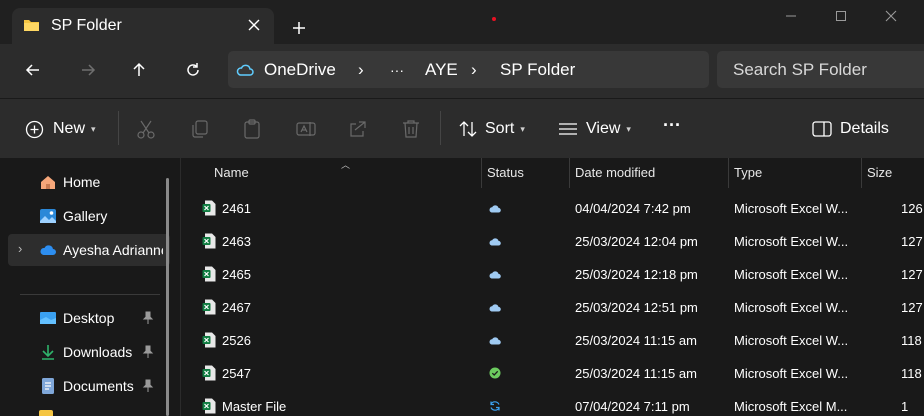 The image size is (924, 416). I want to click on copy-icon, so click(200, 129).